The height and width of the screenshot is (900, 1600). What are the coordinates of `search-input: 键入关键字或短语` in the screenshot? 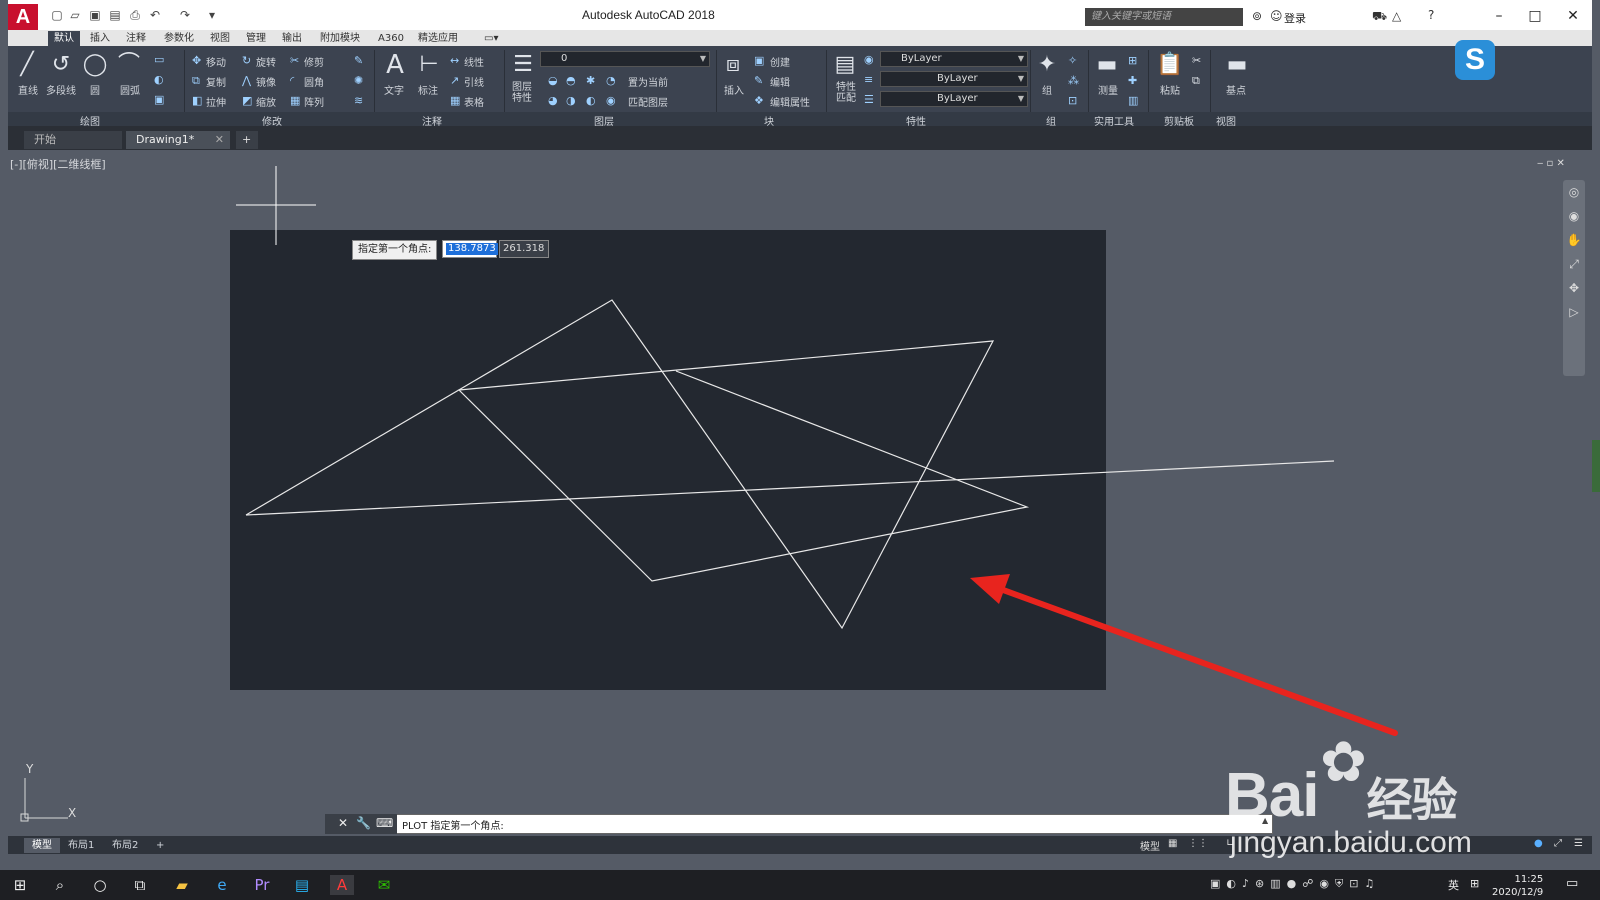 It's located at (1164, 17).